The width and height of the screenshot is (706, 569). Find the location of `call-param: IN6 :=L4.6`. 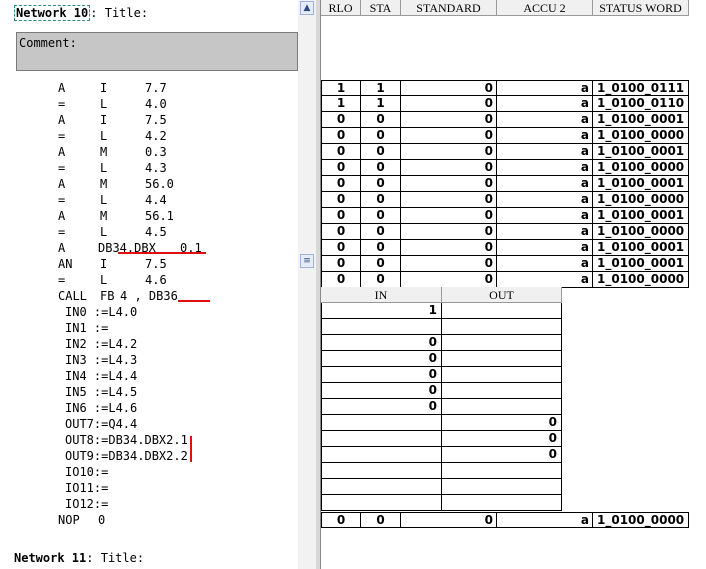

call-param: IN6 :=L4.6 is located at coordinates (101, 408).